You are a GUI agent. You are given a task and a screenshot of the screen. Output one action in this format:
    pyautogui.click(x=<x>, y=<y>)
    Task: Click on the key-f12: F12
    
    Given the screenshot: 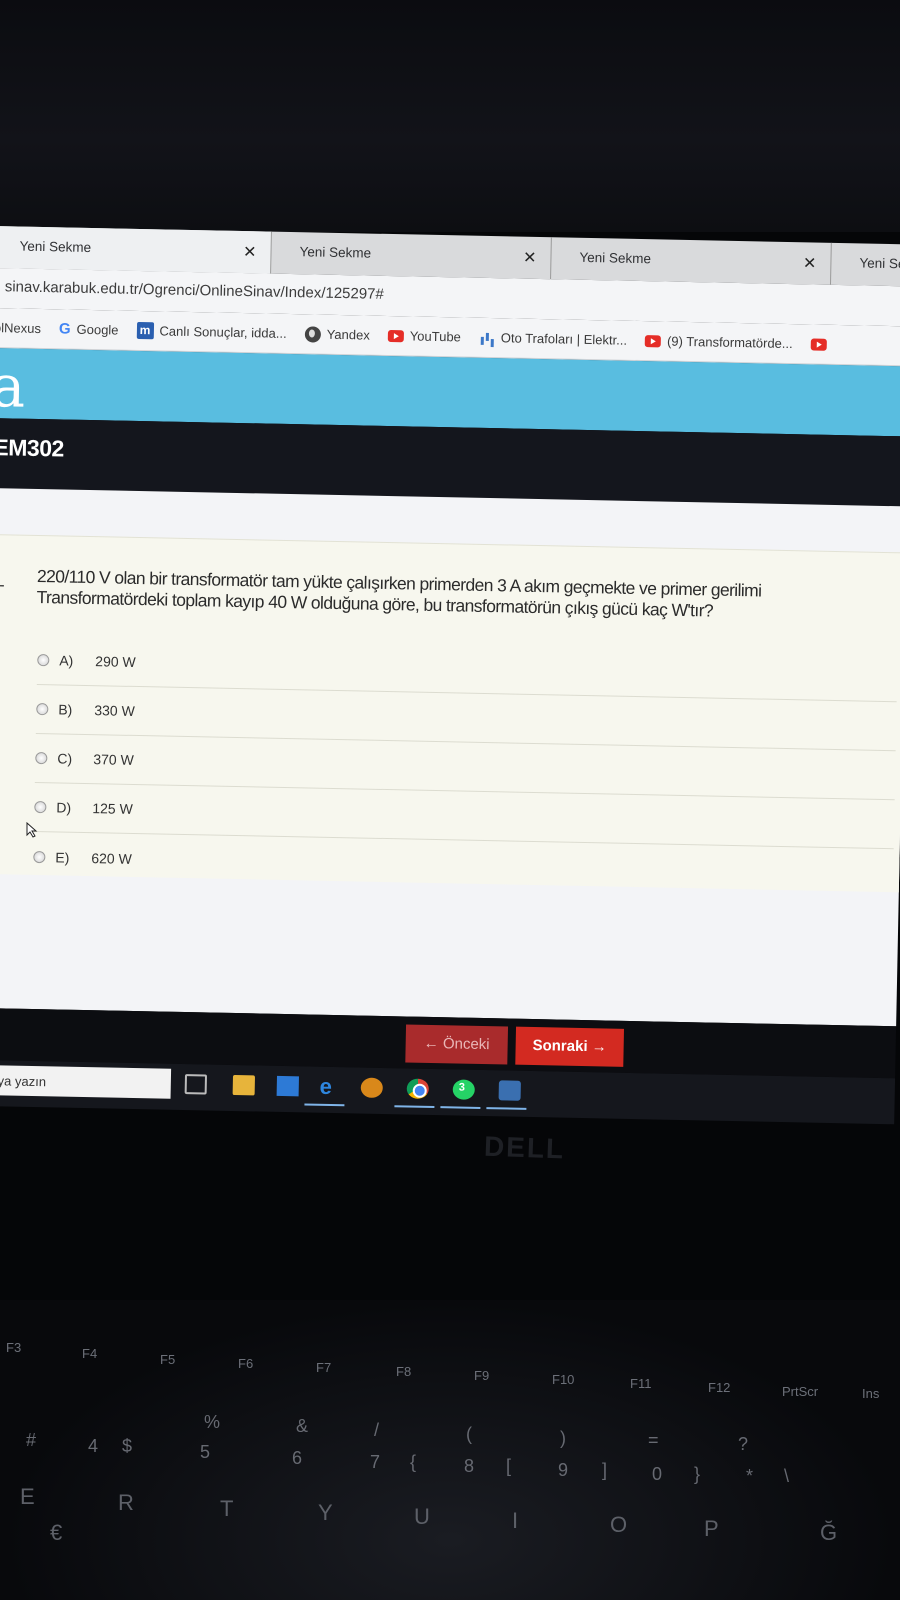 What is the action you would take?
    pyautogui.click(x=719, y=1387)
    